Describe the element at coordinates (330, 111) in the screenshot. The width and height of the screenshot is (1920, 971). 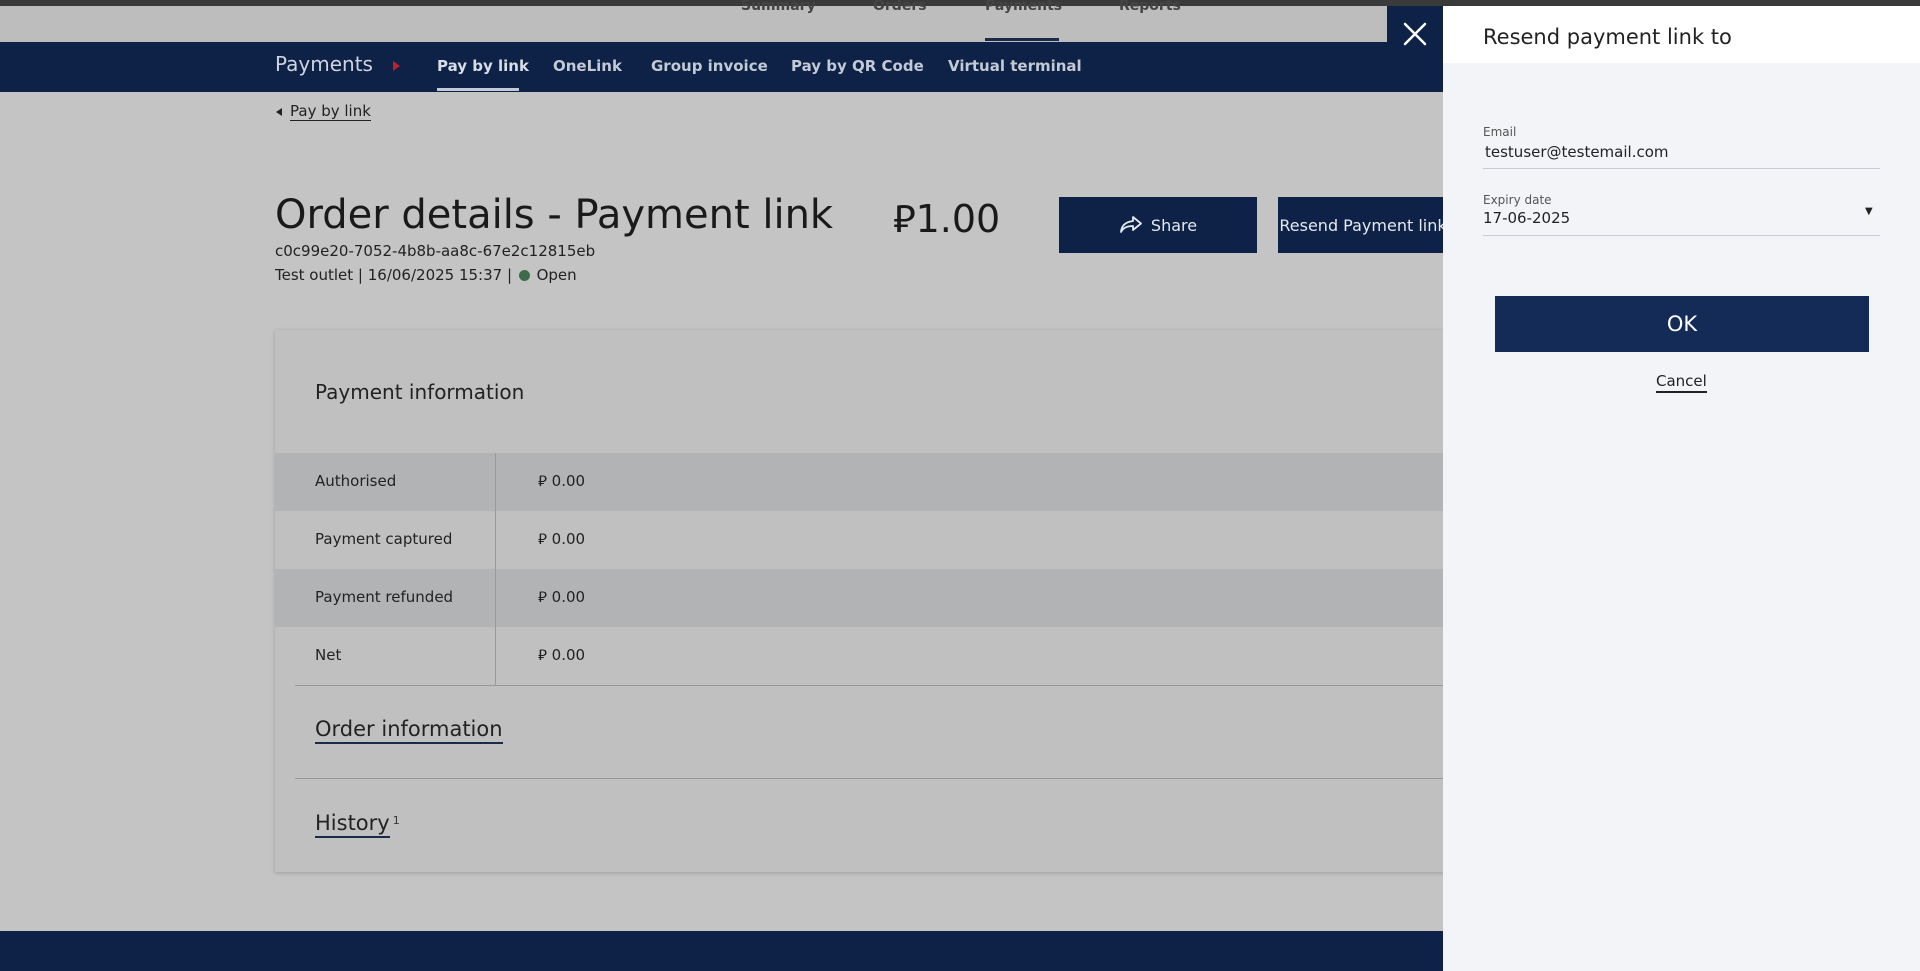
I see `back-link-label: Pay by link` at that location.